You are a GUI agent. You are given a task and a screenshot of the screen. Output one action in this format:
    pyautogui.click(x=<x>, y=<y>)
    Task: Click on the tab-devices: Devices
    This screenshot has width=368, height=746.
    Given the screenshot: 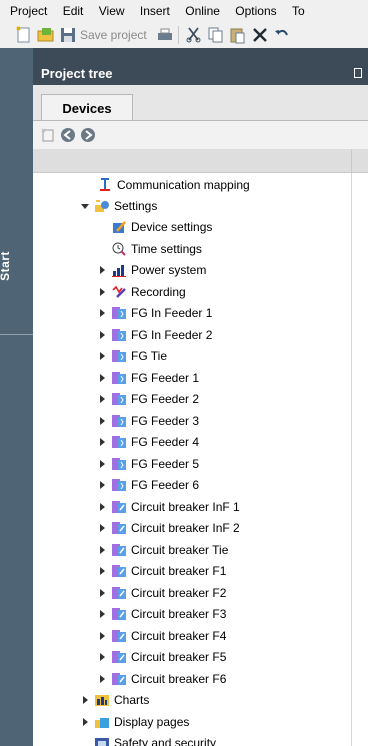 What is the action you would take?
    pyautogui.click(x=87, y=107)
    